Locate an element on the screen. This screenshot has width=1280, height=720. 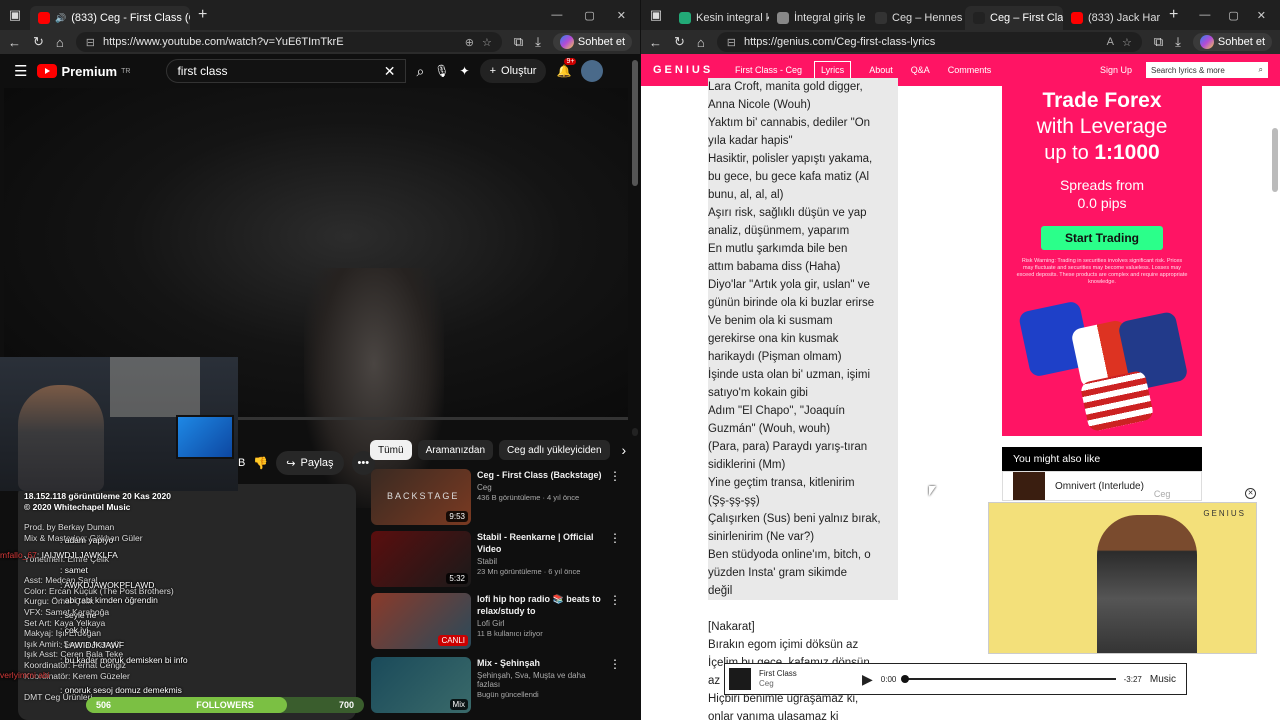
search-value: first class is located at coordinates (280, 71).